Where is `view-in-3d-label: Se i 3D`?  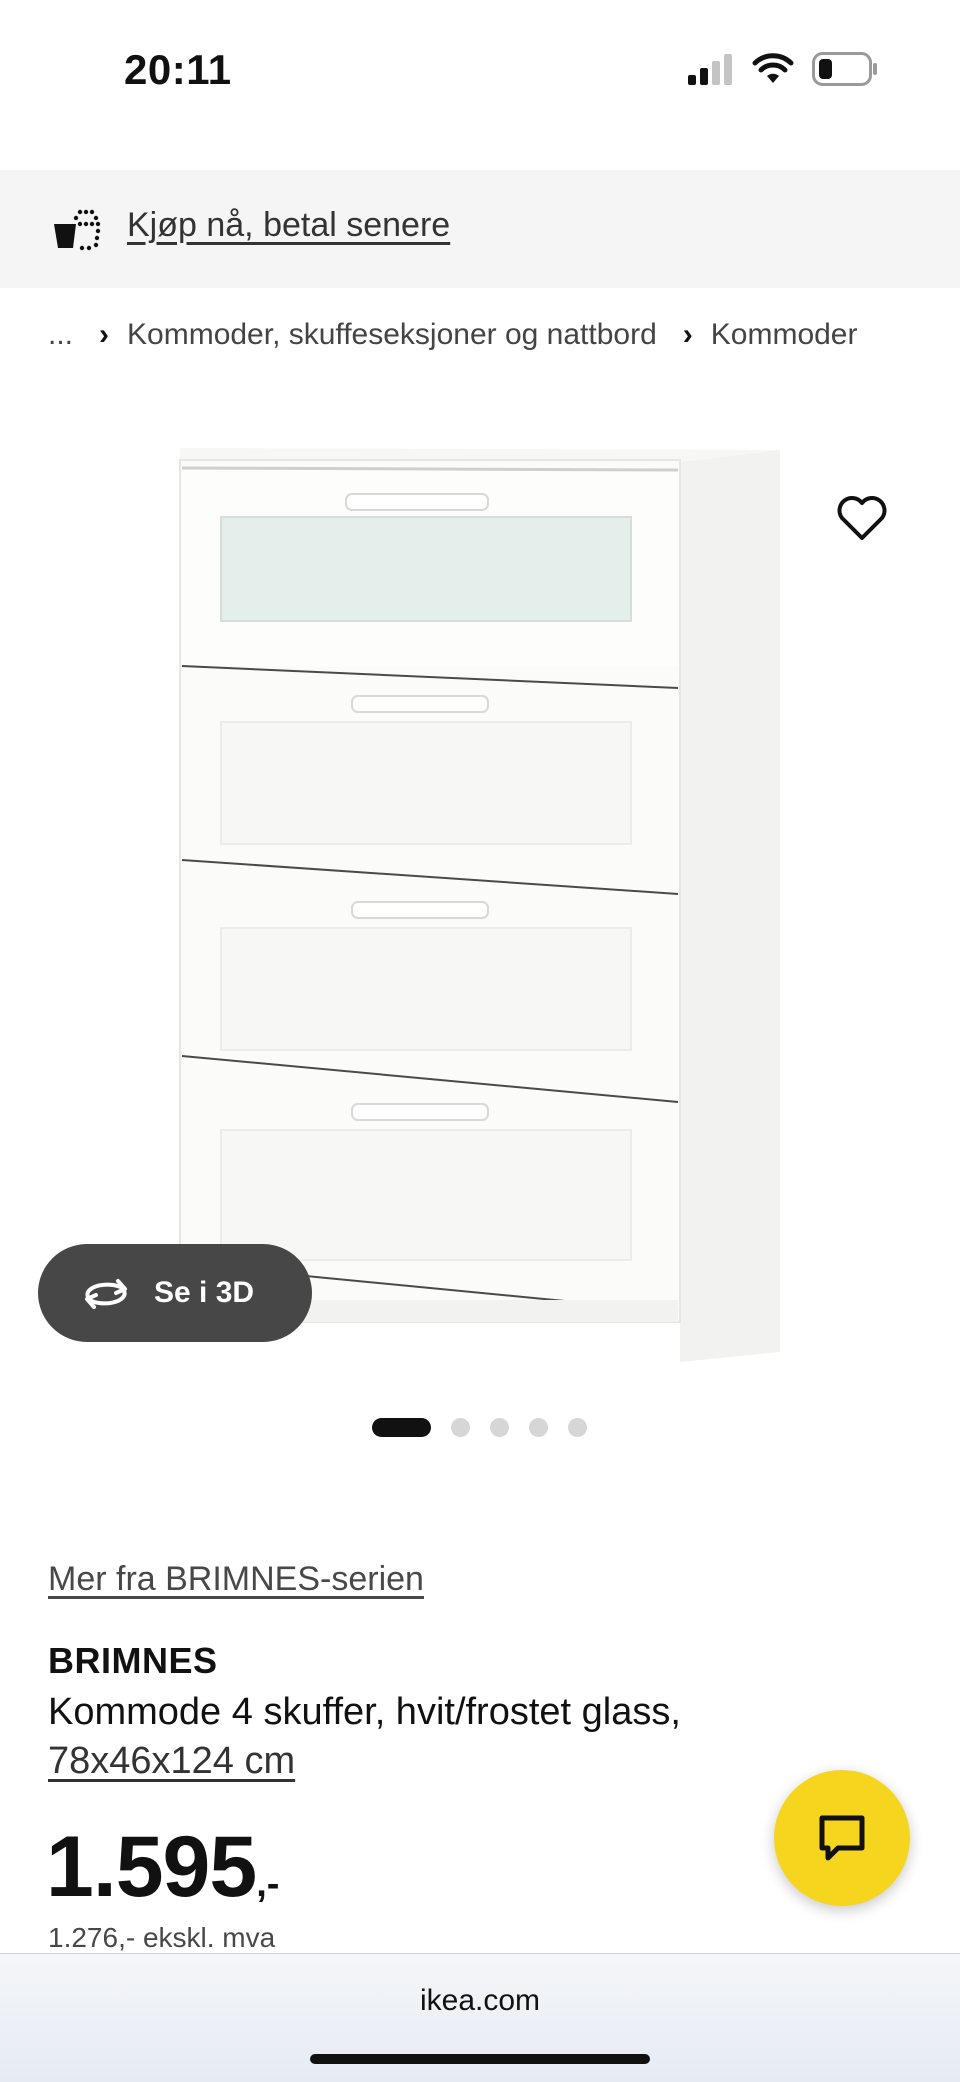
view-in-3d-label: Se i 3D is located at coordinates (204, 1292).